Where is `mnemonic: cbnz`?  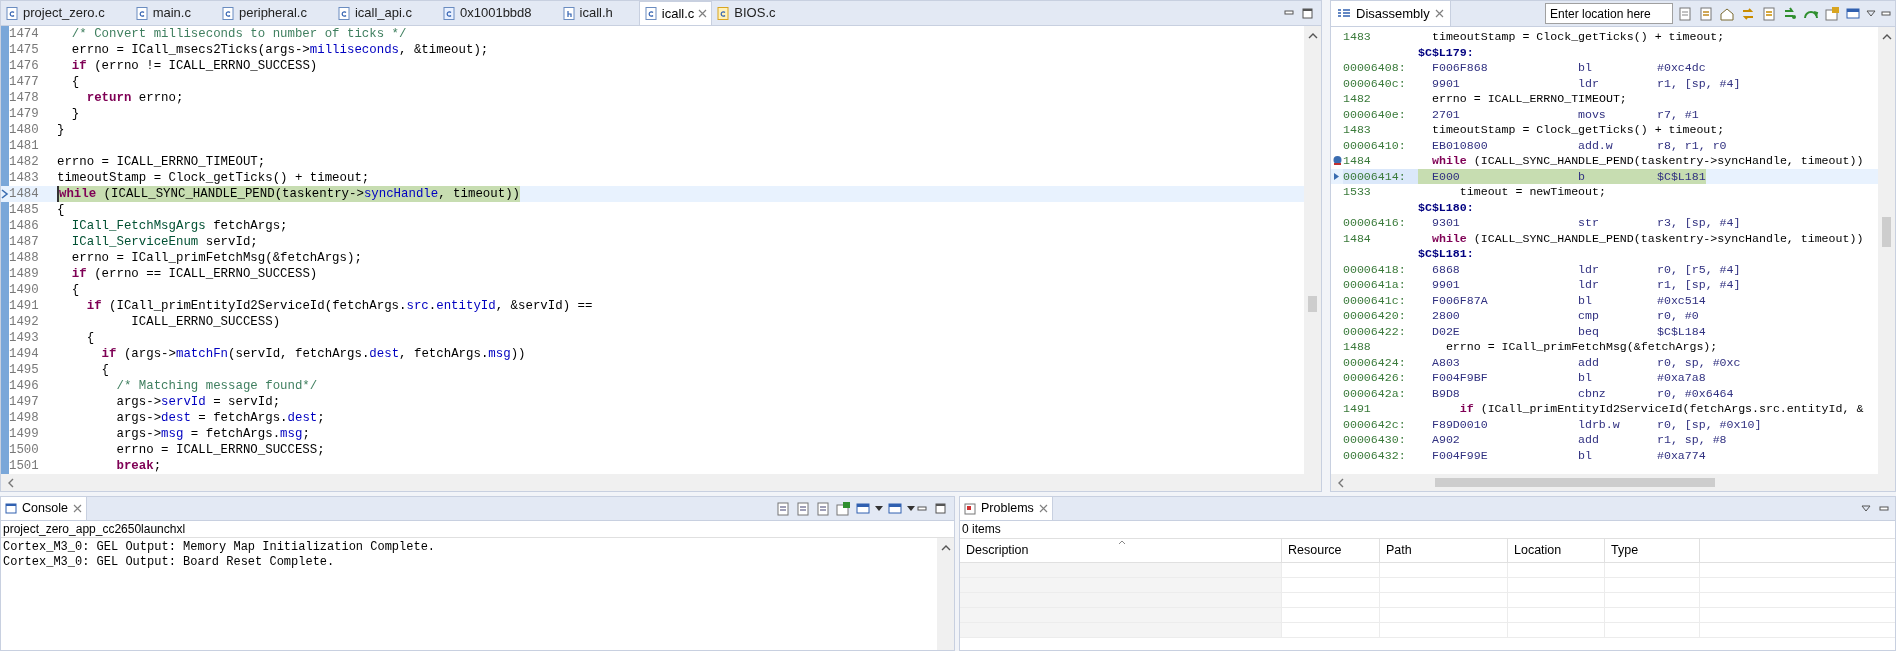 mnemonic: cbnz is located at coordinates (1592, 393).